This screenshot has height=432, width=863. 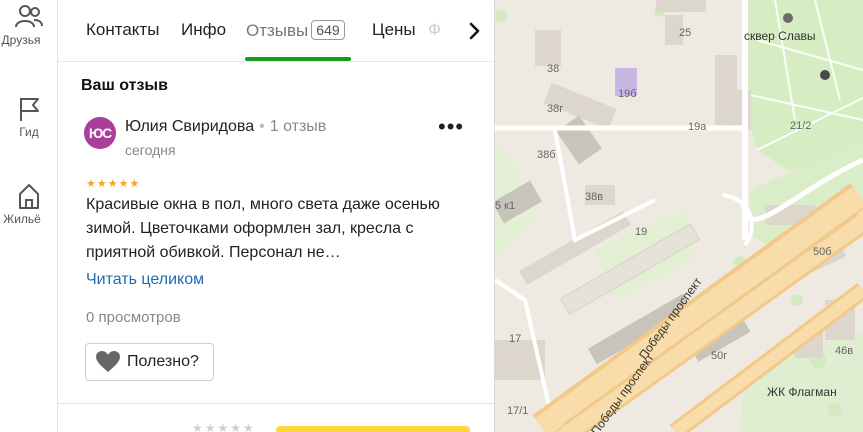 I want to click on rating-stars: ★★★★★, so click(x=113, y=182).